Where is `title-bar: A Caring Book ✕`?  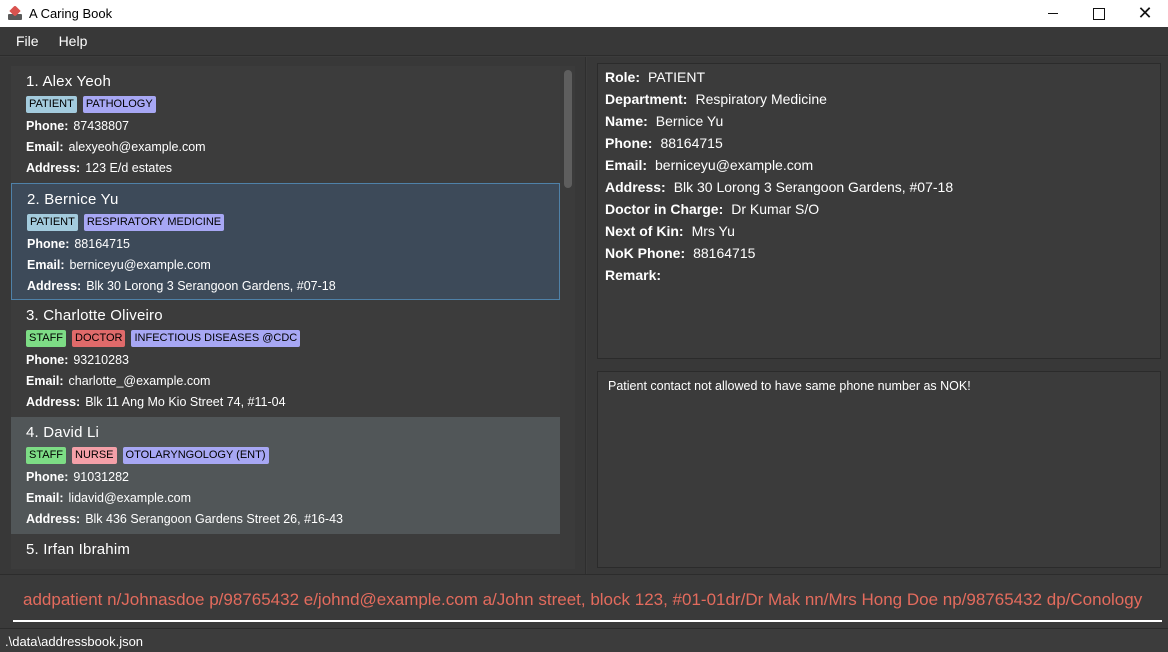 title-bar: A Caring Book ✕ is located at coordinates (584, 13).